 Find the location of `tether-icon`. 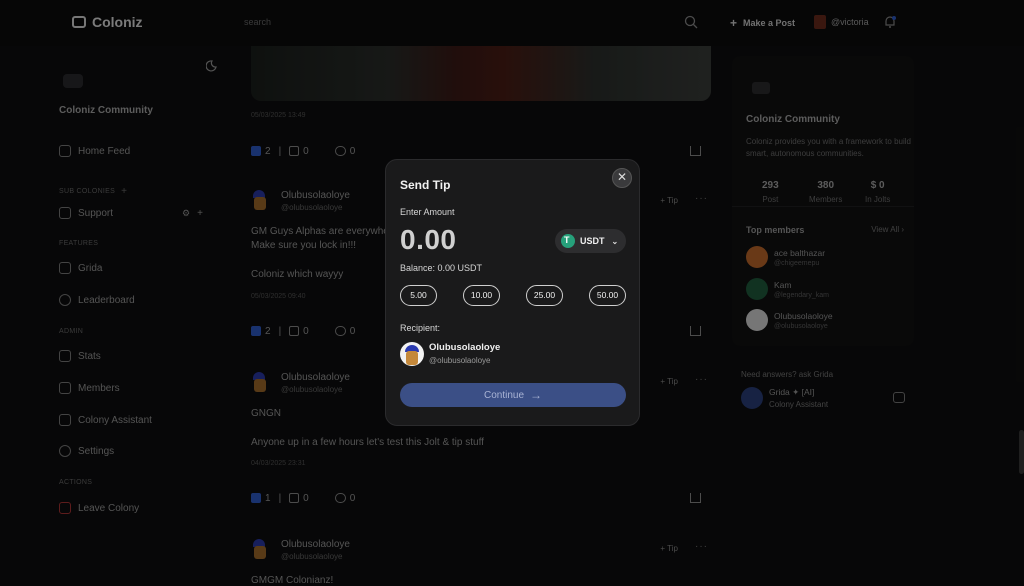

tether-icon is located at coordinates (568, 241).